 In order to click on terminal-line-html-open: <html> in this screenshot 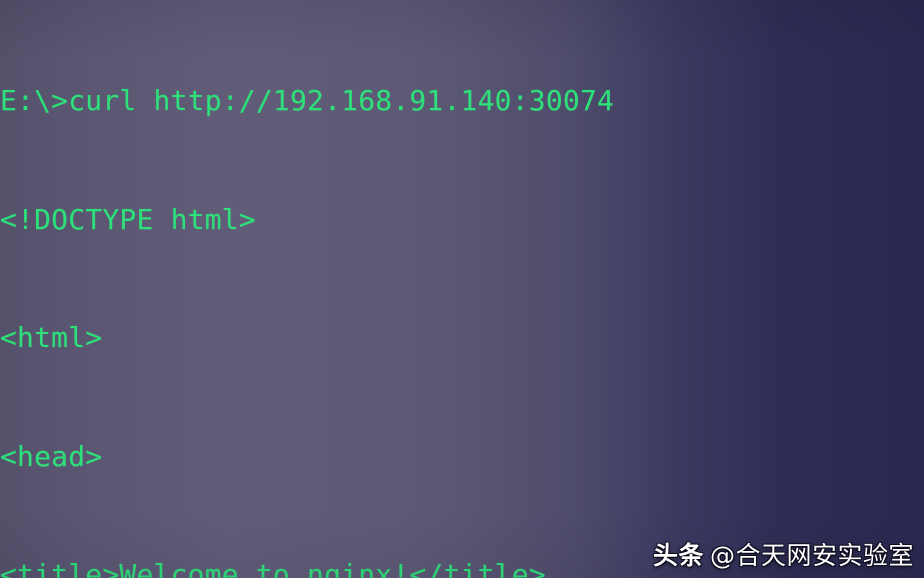, I will do `click(51, 337)`.